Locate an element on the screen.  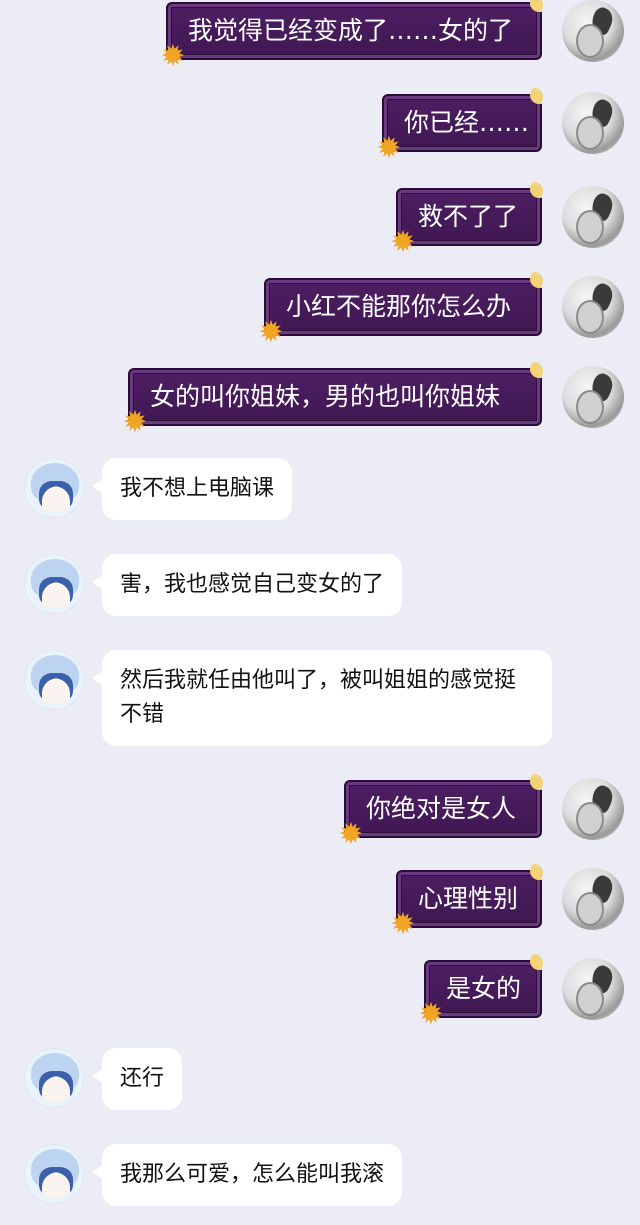
message-text: 小红不能那你怎么办 is located at coordinates (399, 306).